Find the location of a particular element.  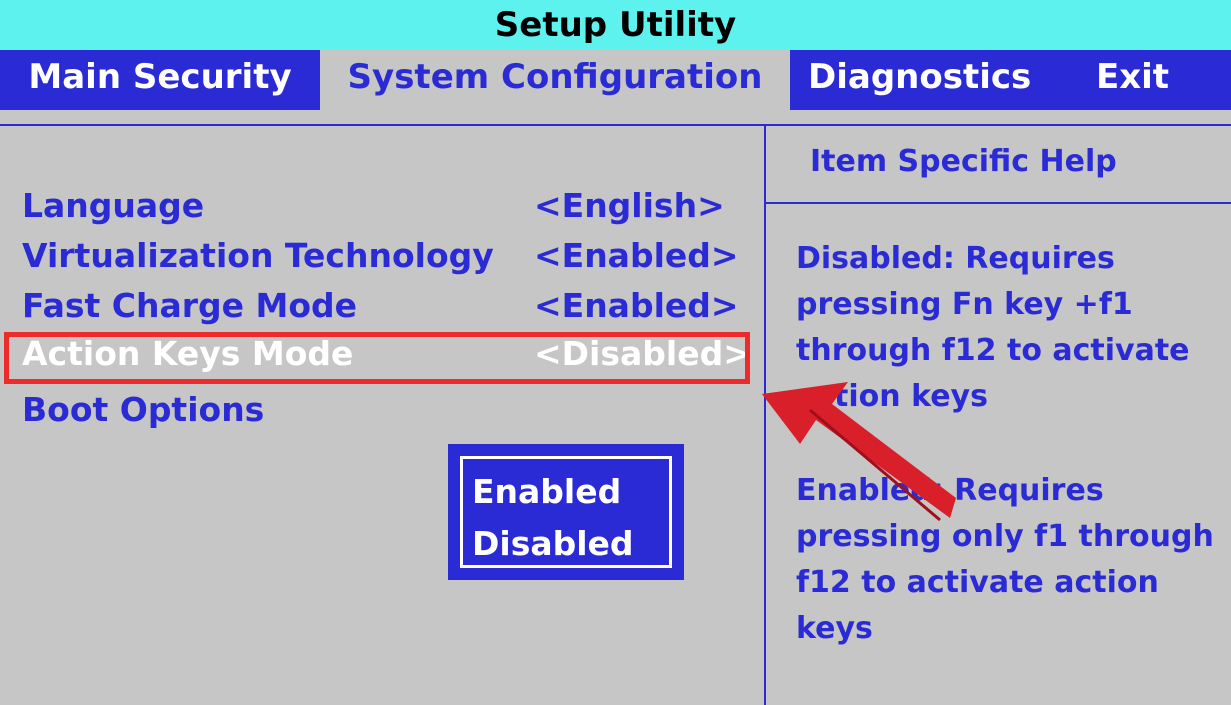

setting-label: Virtualization Technology is located at coordinates (258, 255).